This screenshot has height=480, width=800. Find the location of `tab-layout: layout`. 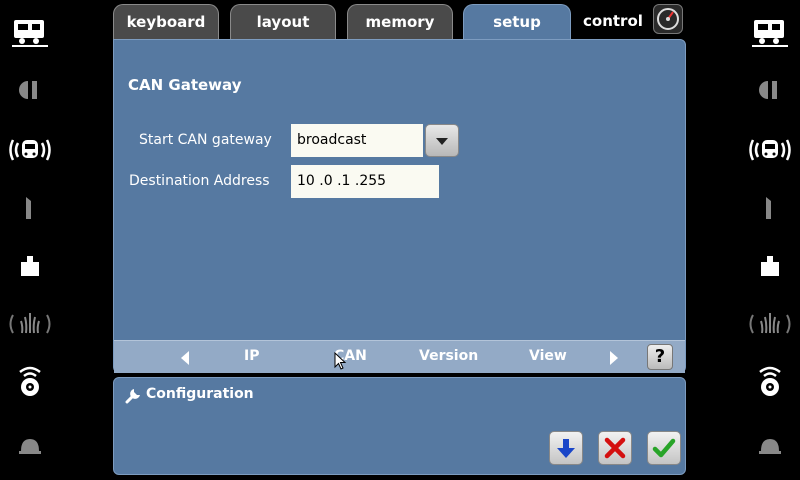

tab-layout: layout is located at coordinates (283, 22).